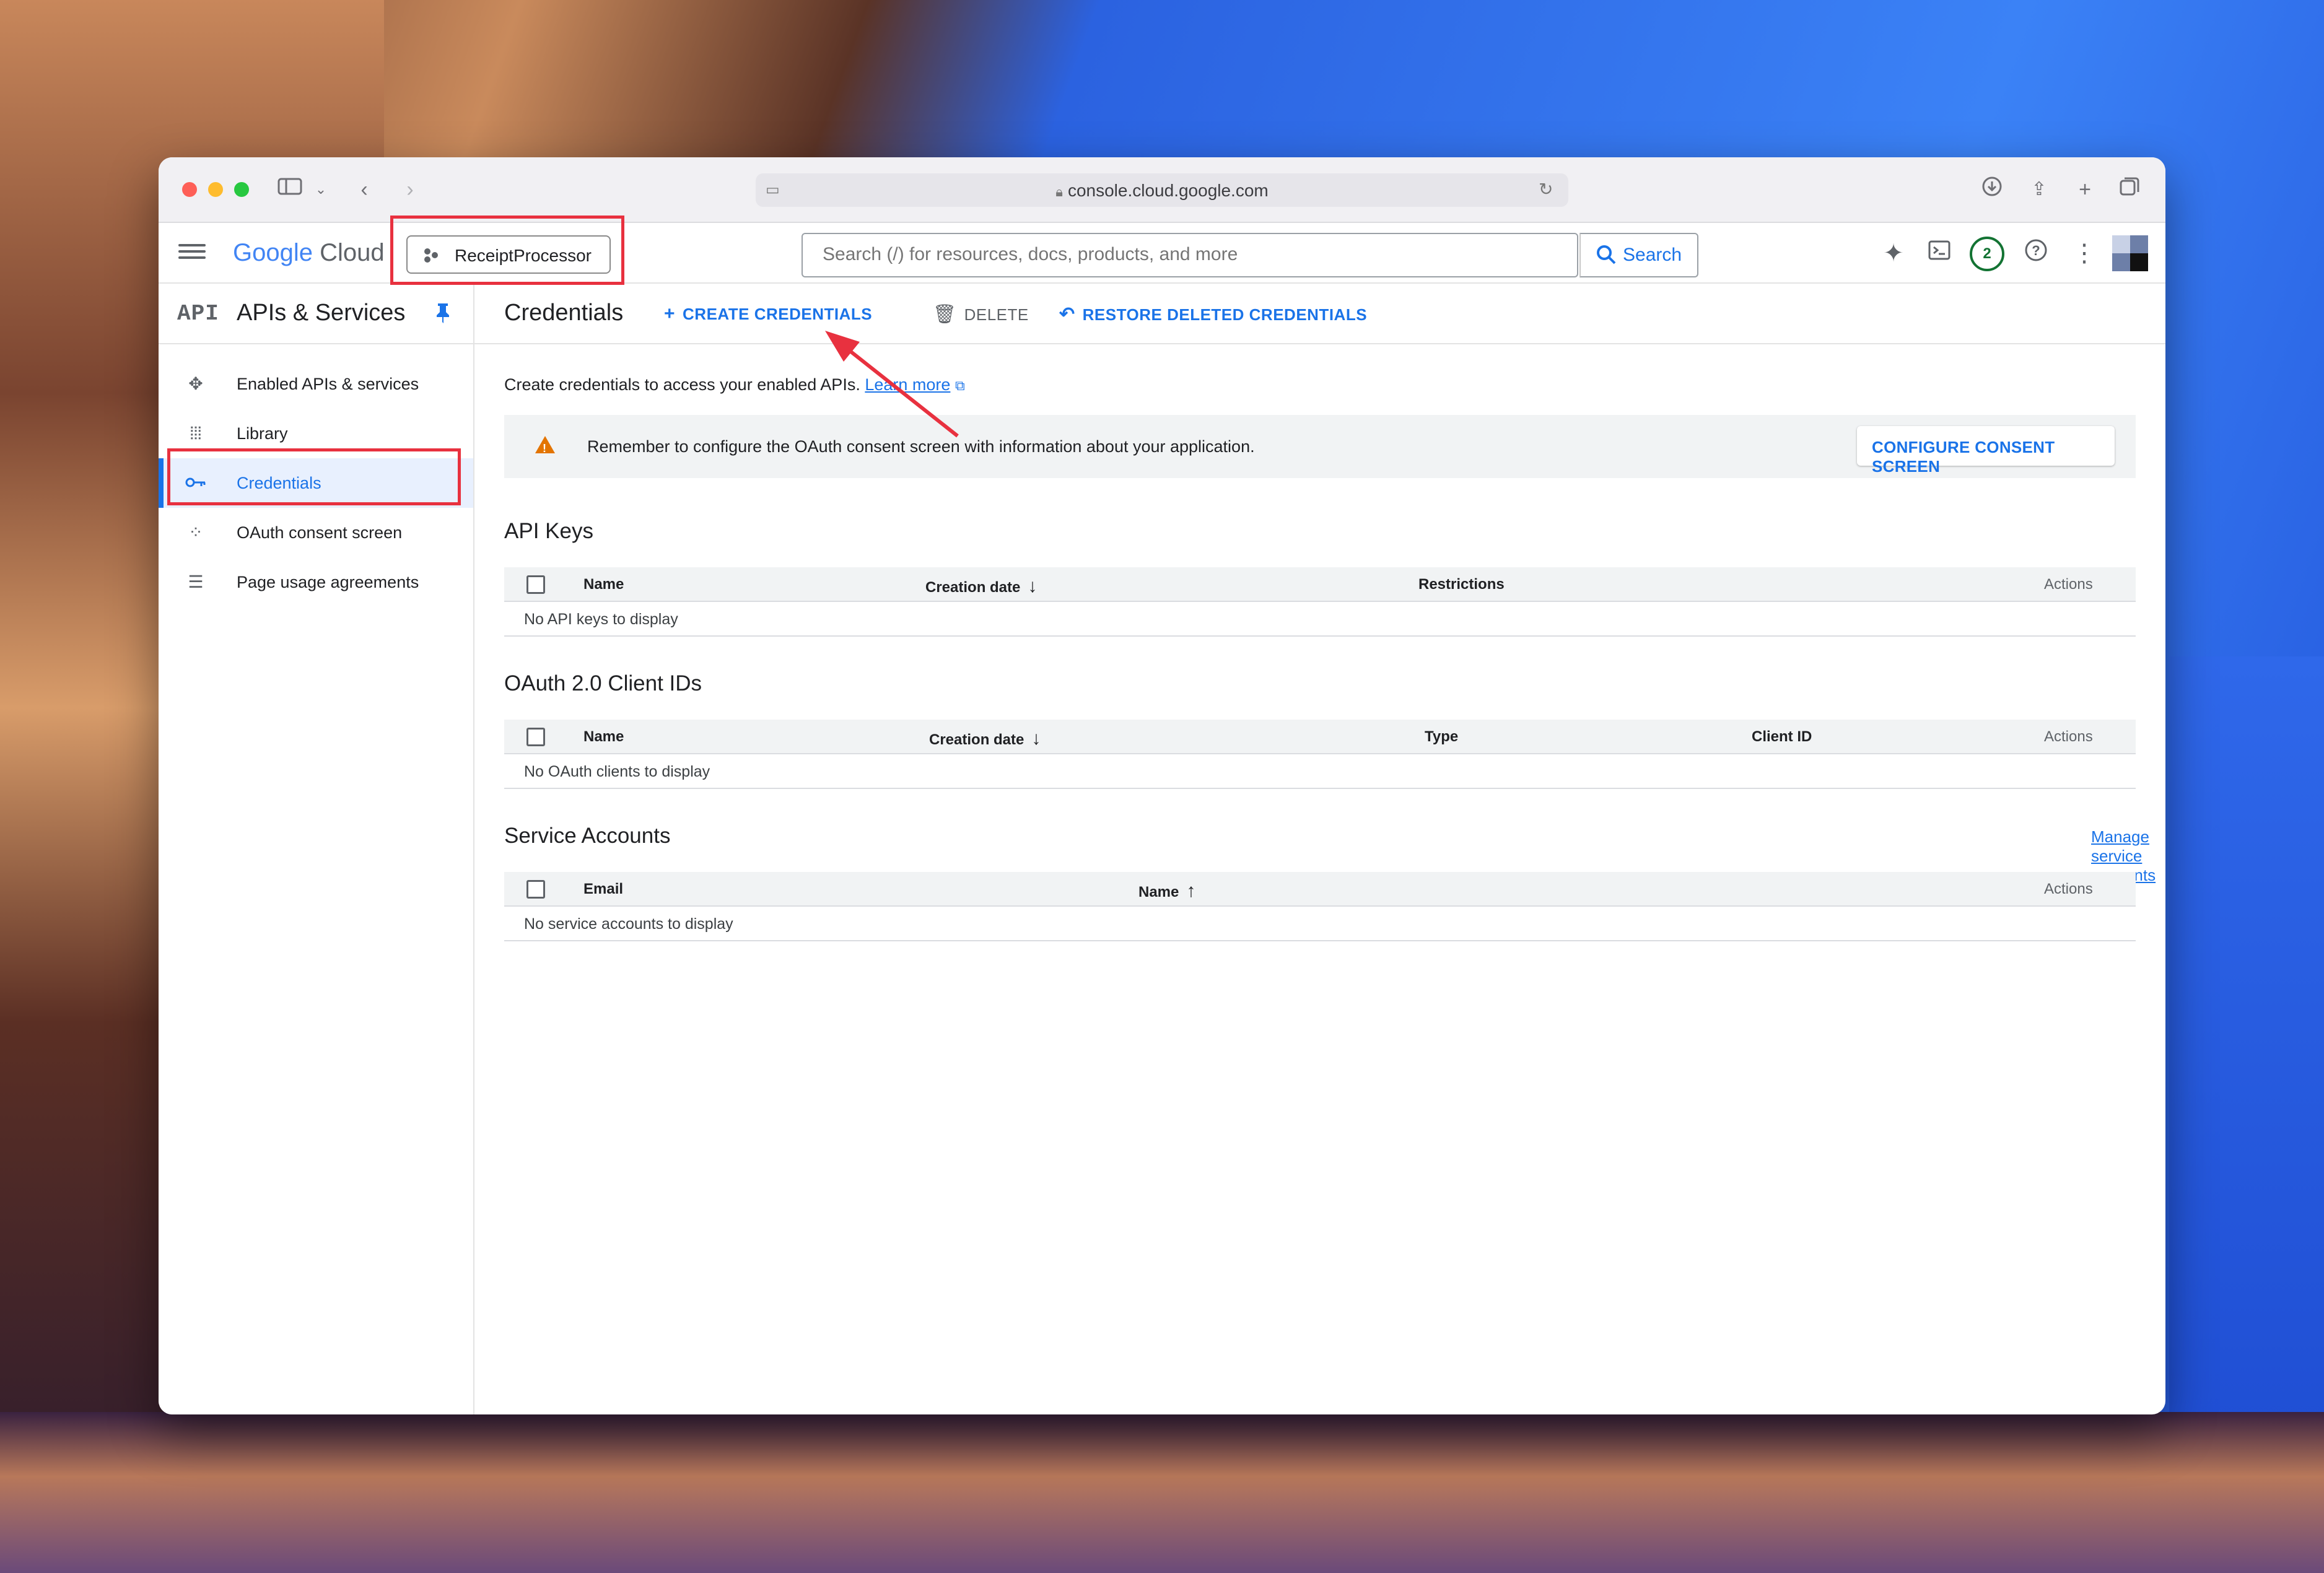 The height and width of the screenshot is (1573, 2324). I want to click on annotation-arrow, so click(892, 384).